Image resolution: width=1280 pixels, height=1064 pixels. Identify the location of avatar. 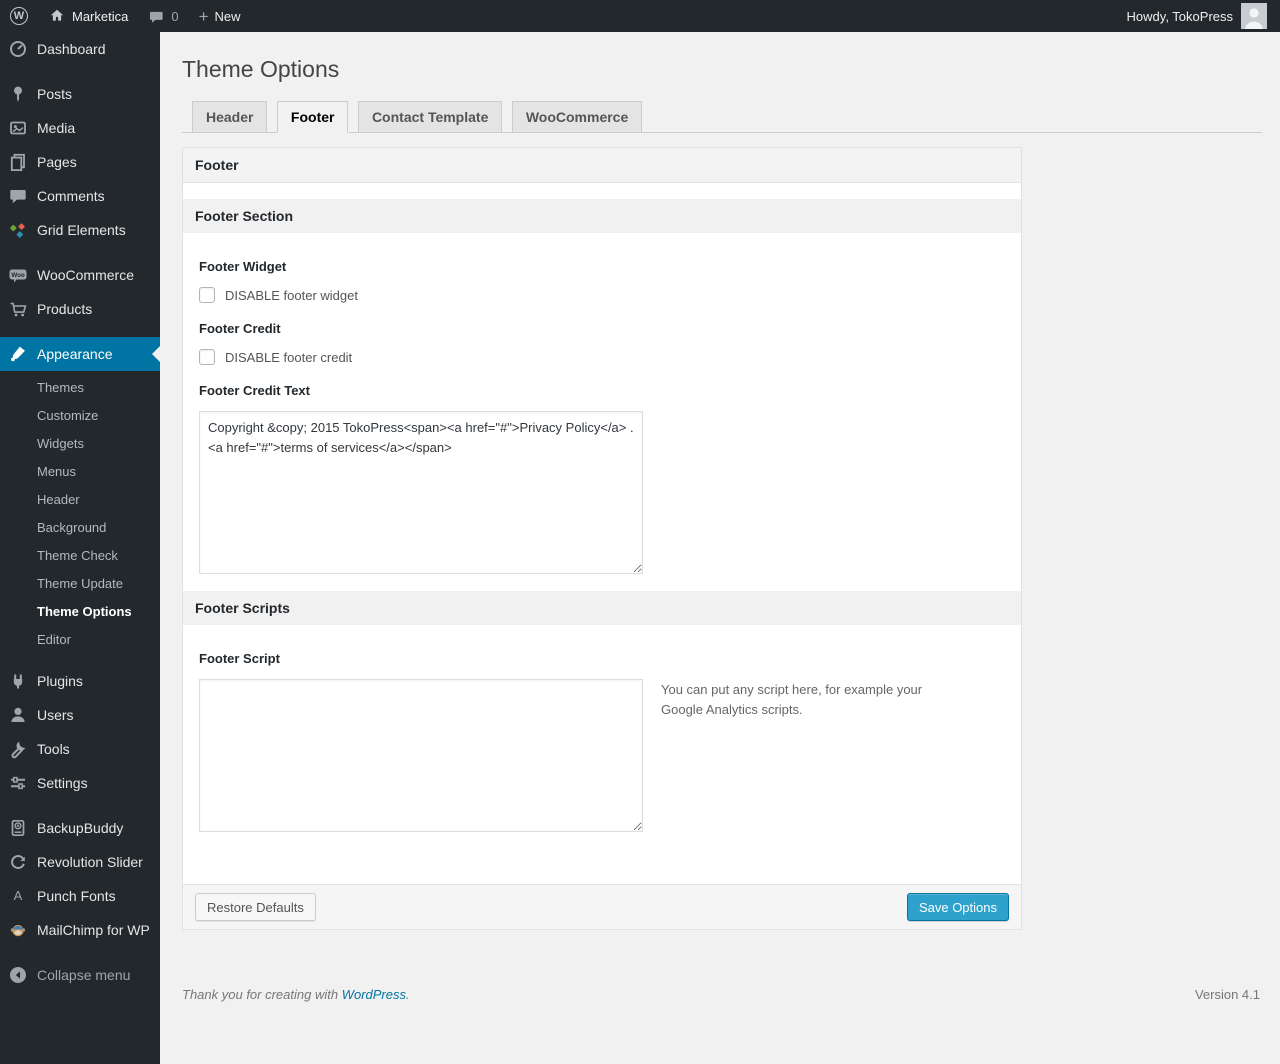
(1254, 16).